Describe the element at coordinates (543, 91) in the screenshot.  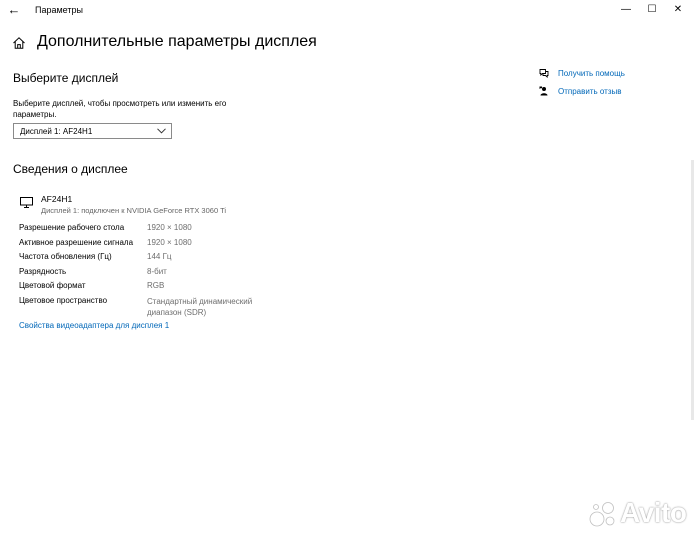
I see `feedback-icon` at that location.